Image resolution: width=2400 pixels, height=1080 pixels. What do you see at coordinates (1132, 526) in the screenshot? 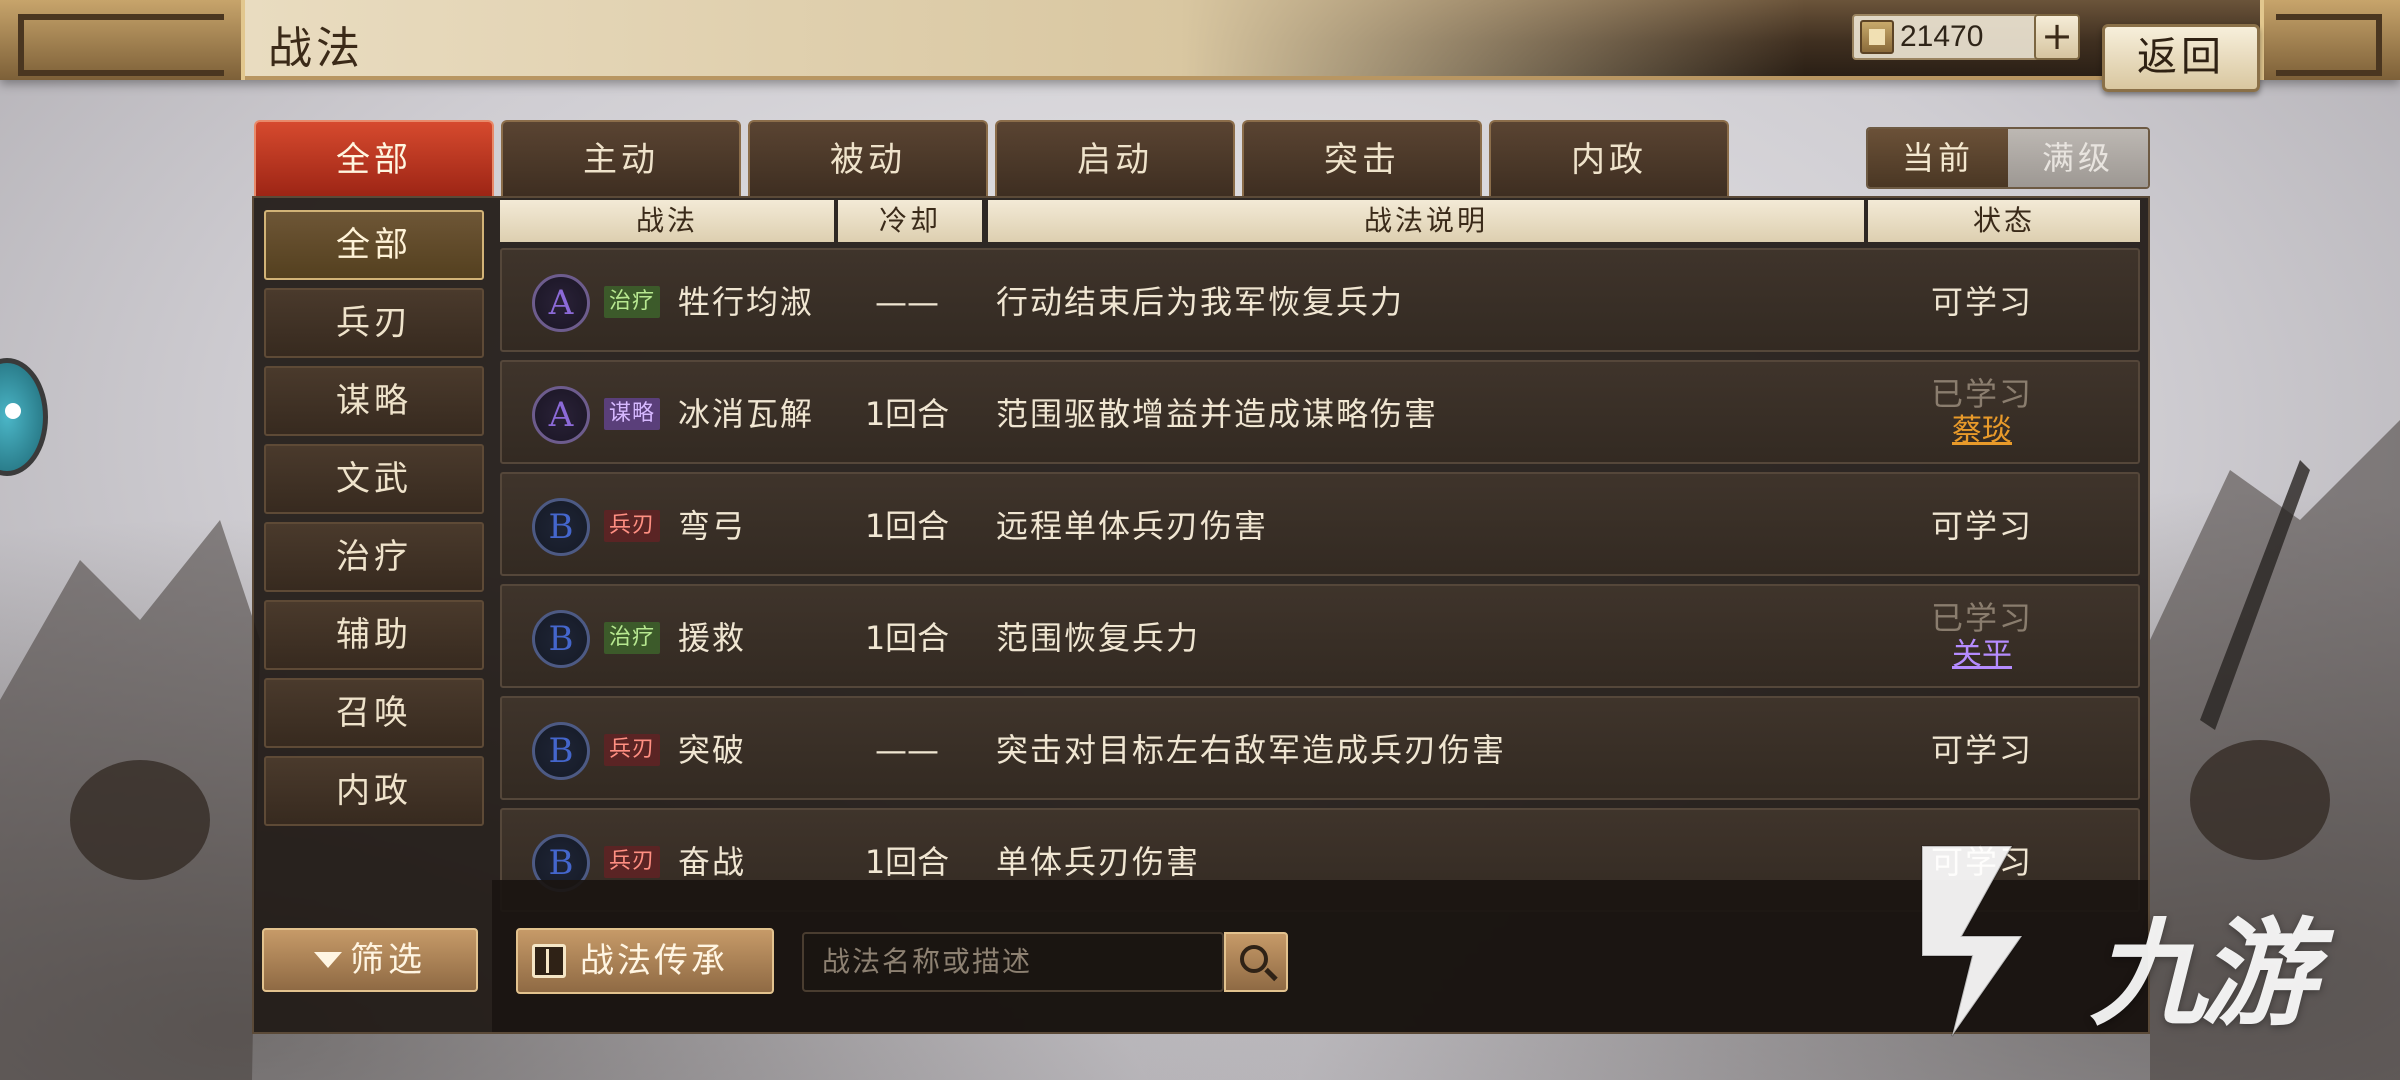
I see `skill-description: 远程单体兵刃伤害` at bounding box center [1132, 526].